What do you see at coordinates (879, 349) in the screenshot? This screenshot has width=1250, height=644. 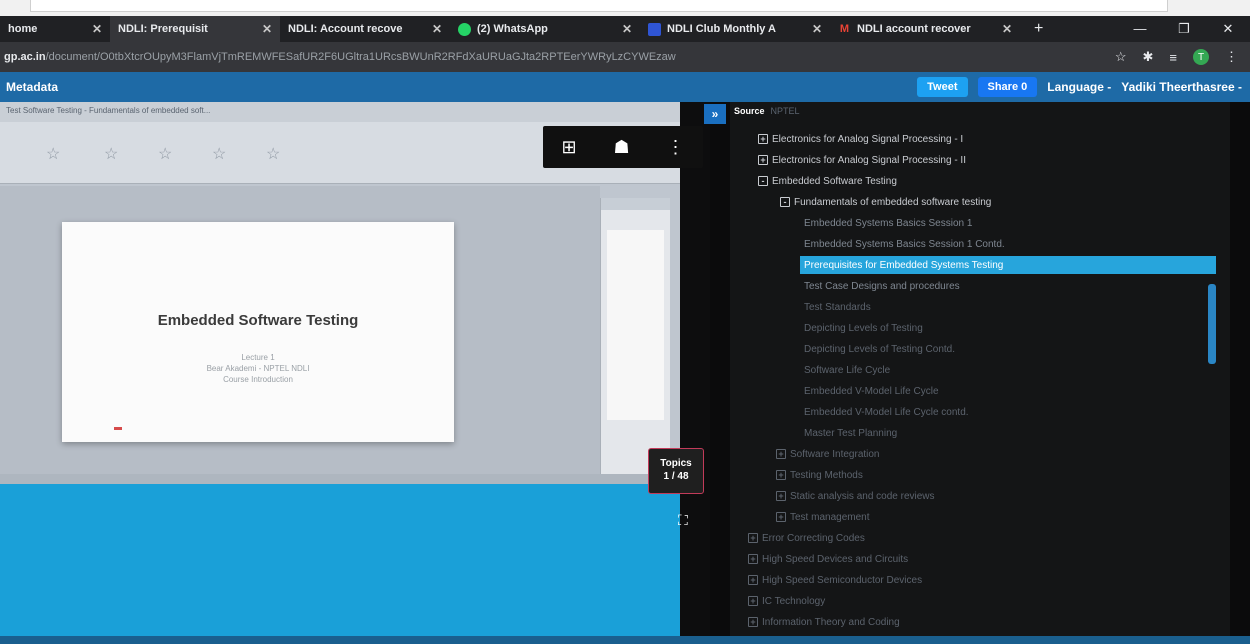 I see `tree-item: Depicting Levels of Testing Contd.` at bounding box center [879, 349].